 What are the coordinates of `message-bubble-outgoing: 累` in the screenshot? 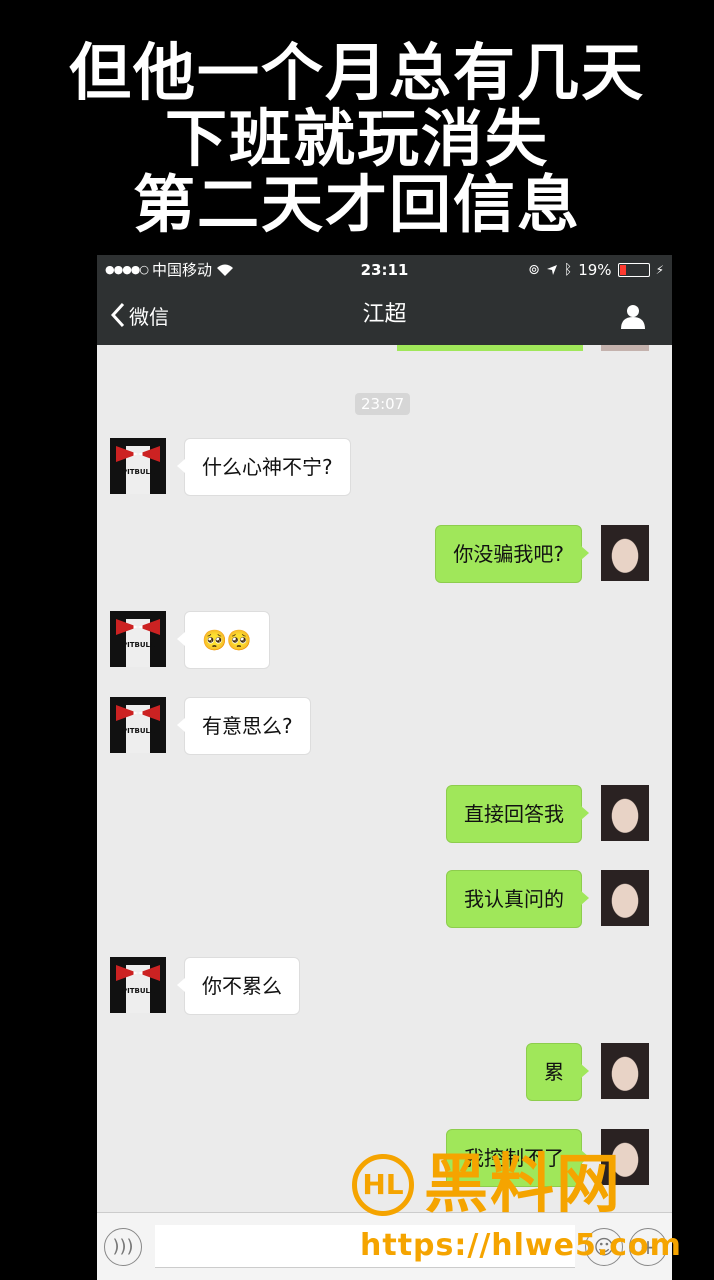 It's located at (557, 1072).